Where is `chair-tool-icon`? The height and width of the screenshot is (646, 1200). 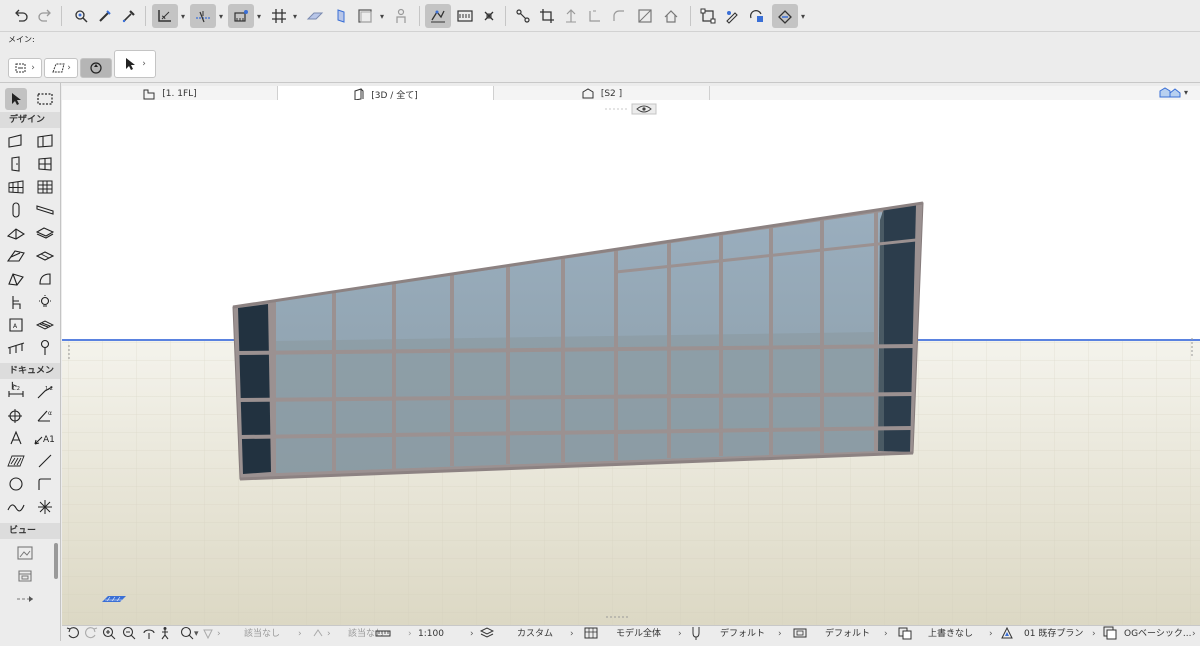
chair-tool-icon is located at coordinates (16, 302).